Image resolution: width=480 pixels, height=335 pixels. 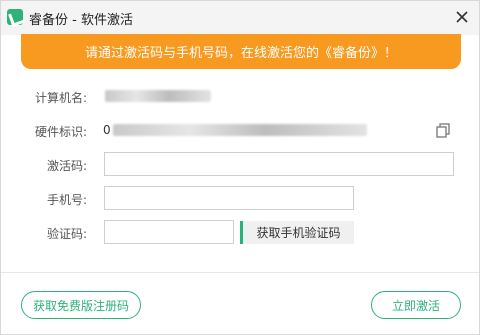 I want to click on computer-name-label: 计算机名:, so click(x=61, y=98).